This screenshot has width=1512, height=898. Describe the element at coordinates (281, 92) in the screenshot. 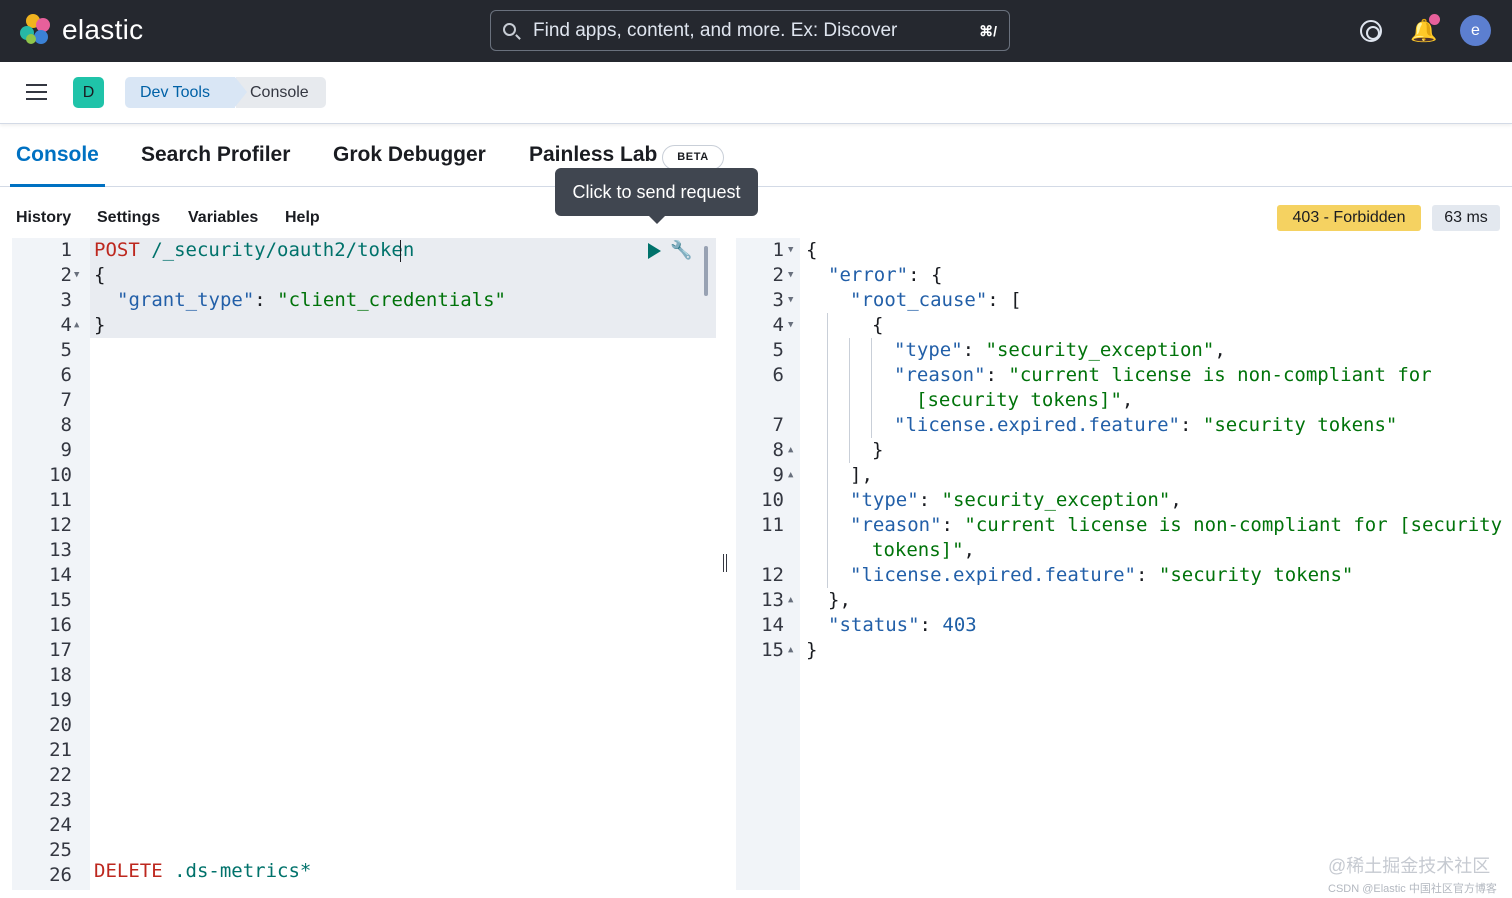

I see `breadcrumb-console: Console` at that location.